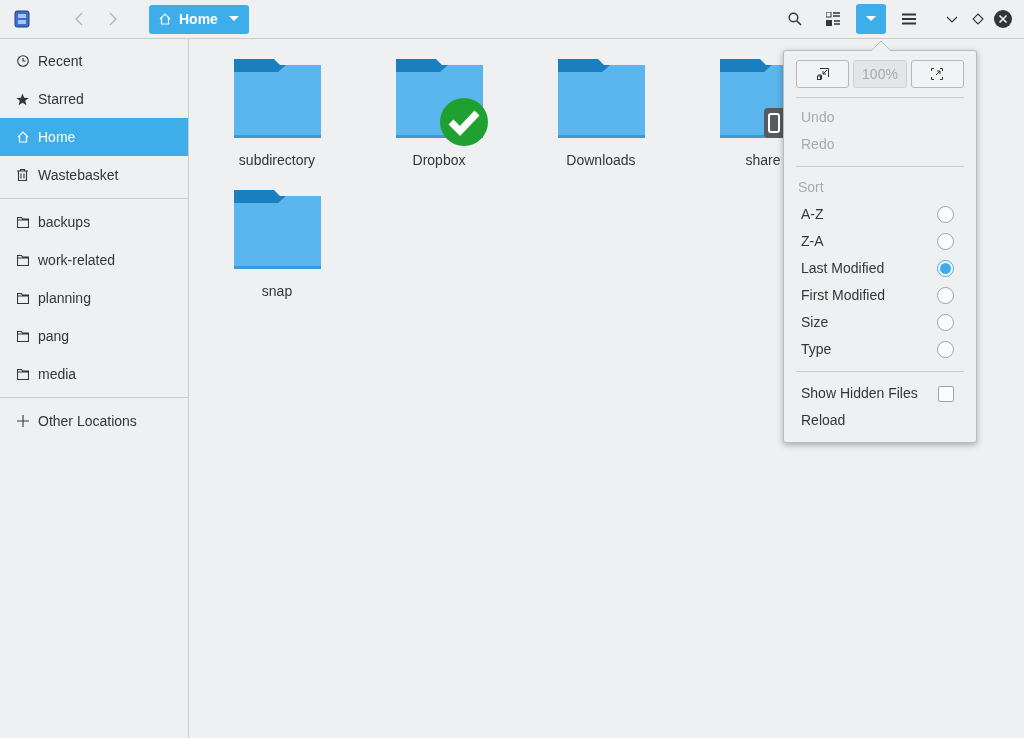 This screenshot has width=1024, height=738. I want to click on sidebar-item: Wastebasket, so click(94, 175).